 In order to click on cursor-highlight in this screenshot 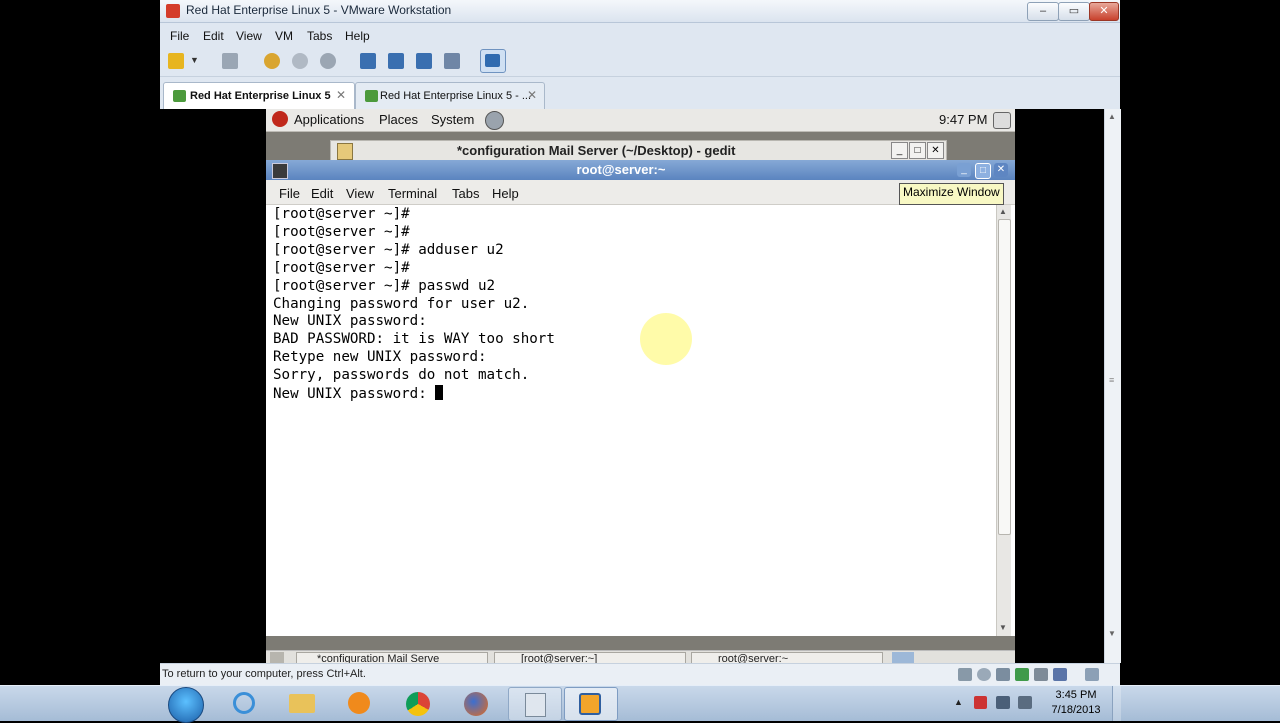, I will do `click(666, 339)`.